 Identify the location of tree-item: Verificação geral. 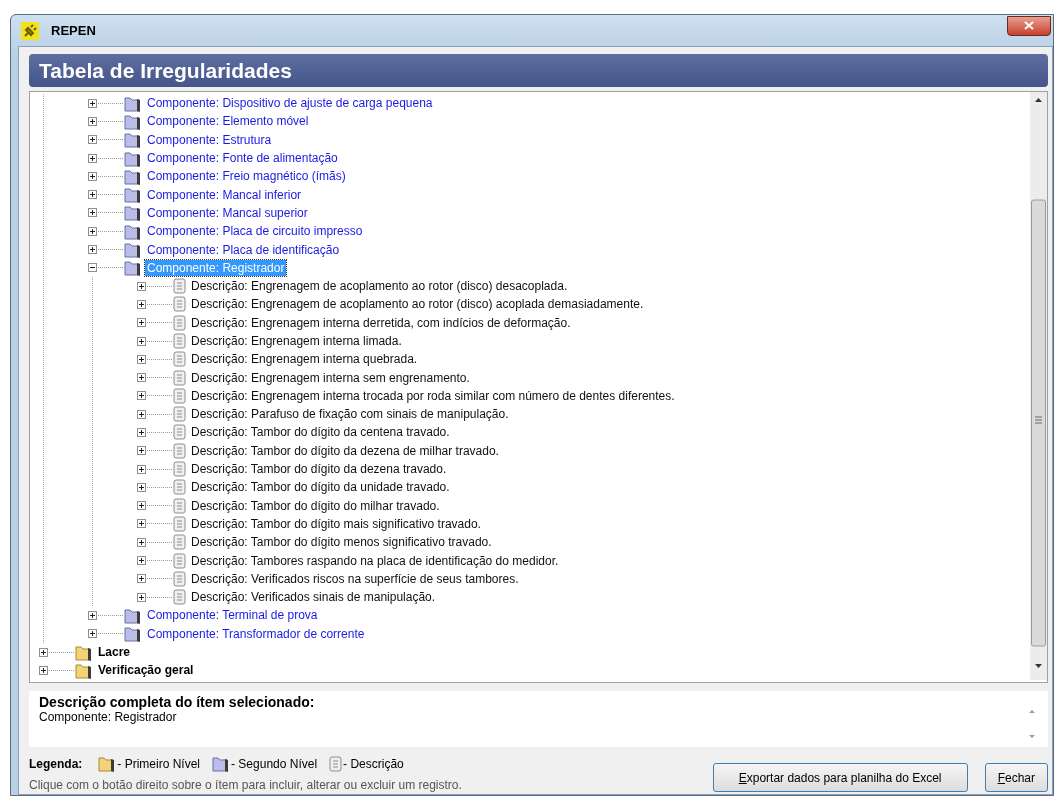
(146, 670).